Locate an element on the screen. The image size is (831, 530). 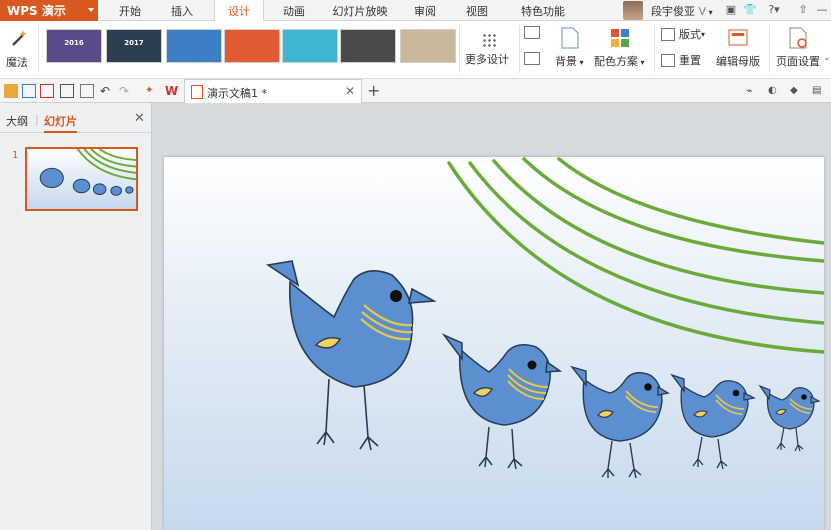
skin-icon: ▣ is located at coordinates (731, 10).